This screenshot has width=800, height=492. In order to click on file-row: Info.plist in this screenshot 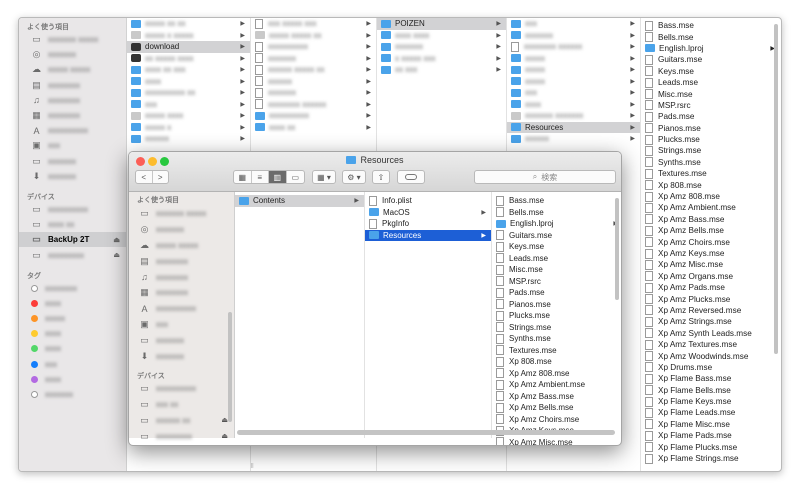, I will do `click(428, 201)`.